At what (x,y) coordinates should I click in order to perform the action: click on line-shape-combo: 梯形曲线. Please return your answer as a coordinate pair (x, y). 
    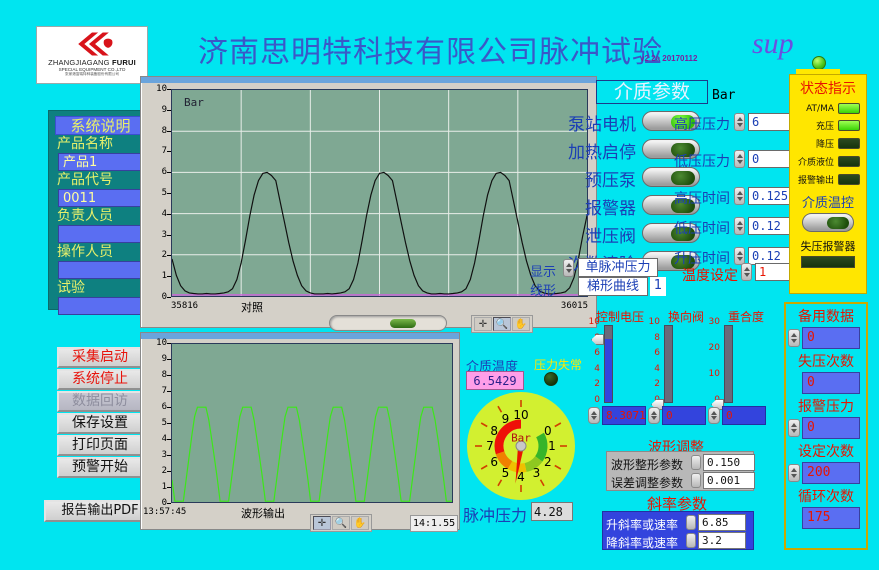
    Looking at the image, I should click on (613, 286).